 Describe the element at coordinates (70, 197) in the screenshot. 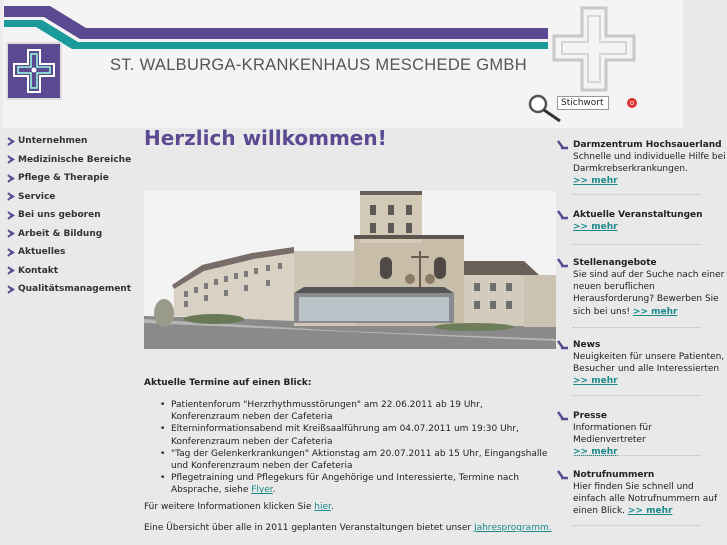

I see `nav-item-service: Service` at that location.